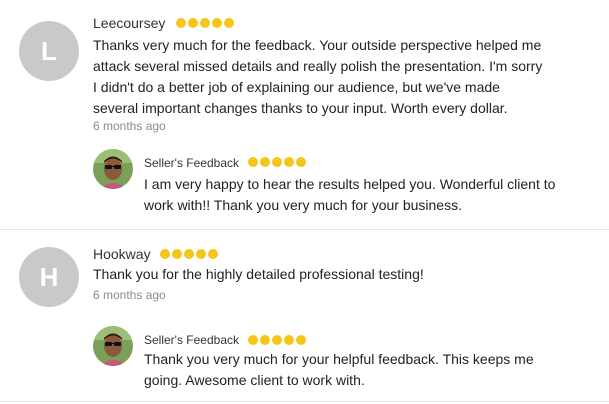  What do you see at coordinates (49, 51) in the screenshot?
I see `avatar: L` at bounding box center [49, 51].